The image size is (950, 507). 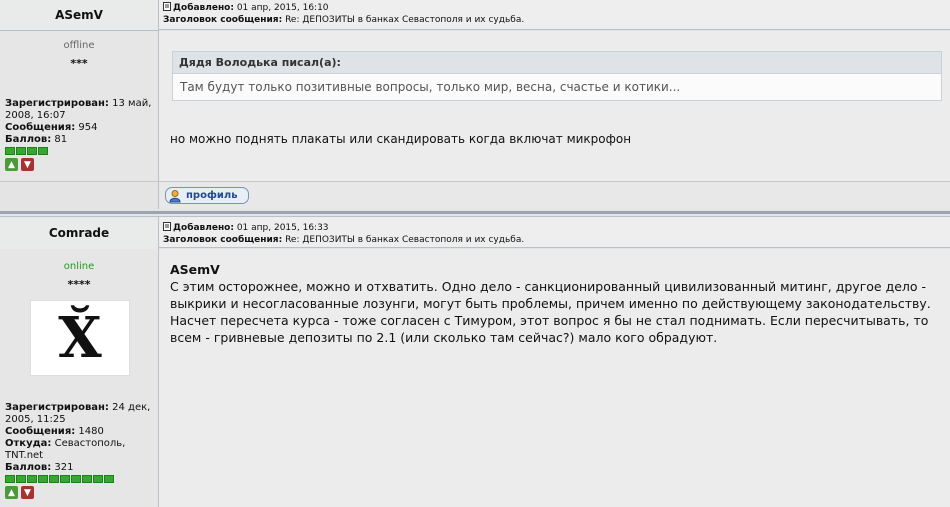 What do you see at coordinates (64, 467) in the screenshot?
I see `points-value: 321` at bounding box center [64, 467].